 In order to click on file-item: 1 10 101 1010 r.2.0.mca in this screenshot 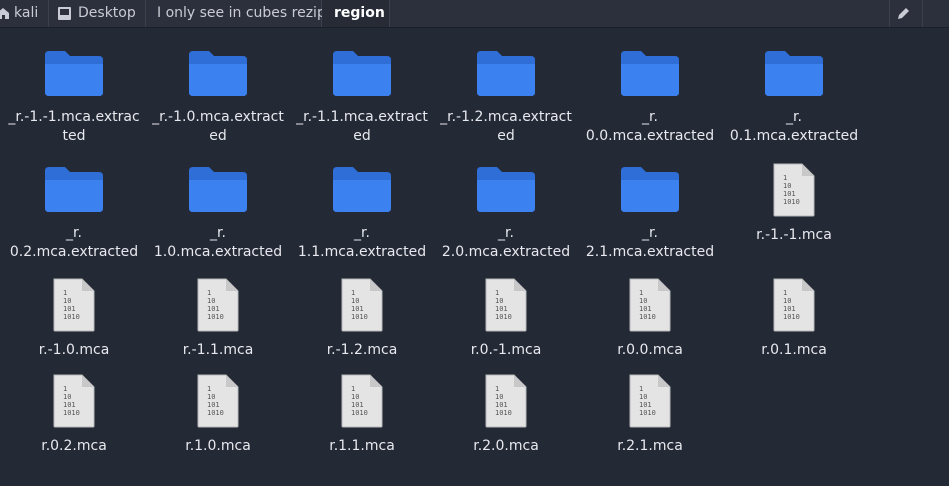, I will do `click(506, 416)`.